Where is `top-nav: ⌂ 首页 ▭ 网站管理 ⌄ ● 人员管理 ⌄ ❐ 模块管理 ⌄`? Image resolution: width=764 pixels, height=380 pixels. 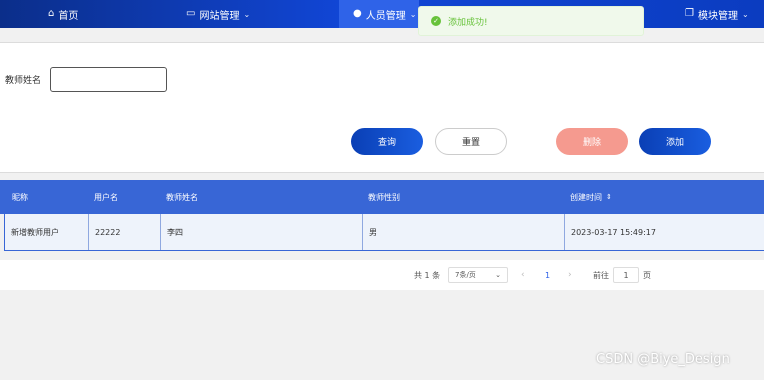 top-nav: ⌂ 首页 ▭ 网站管理 ⌄ ● 人员管理 ⌄ ❐ 模块管理 ⌄ is located at coordinates (382, 14).